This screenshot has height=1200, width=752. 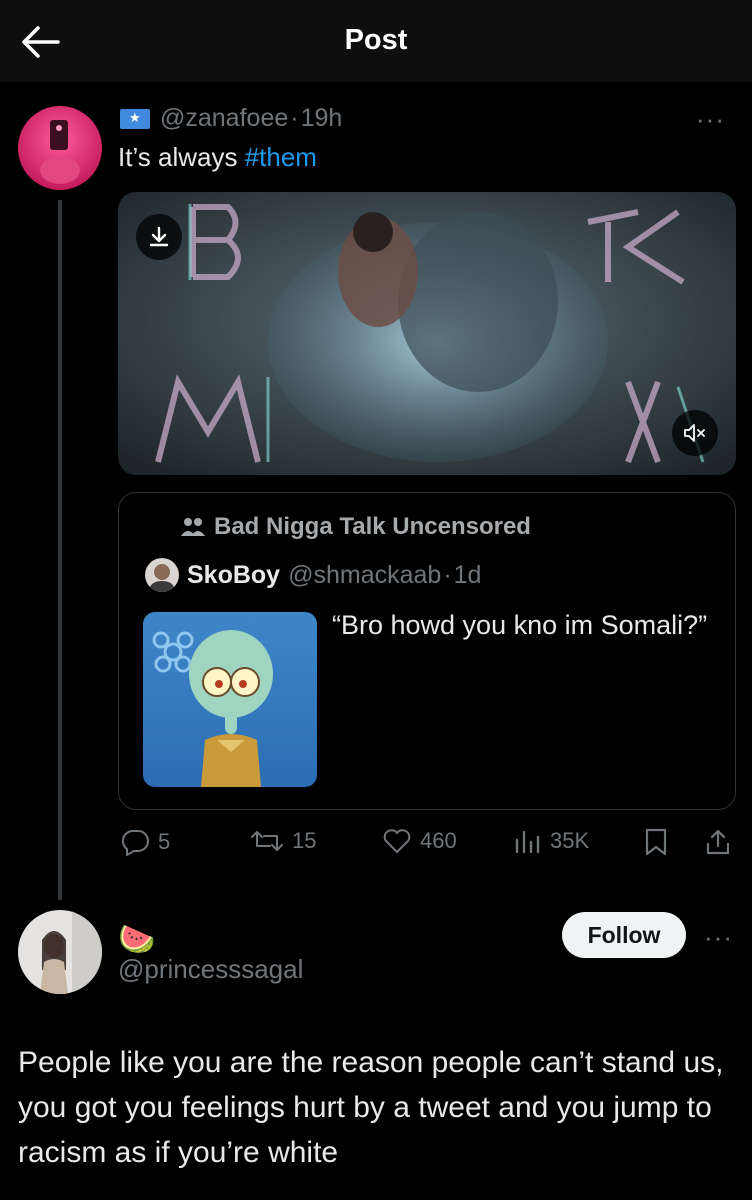 I want to click on post-text: It’s always #them, so click(x=217, y=157).